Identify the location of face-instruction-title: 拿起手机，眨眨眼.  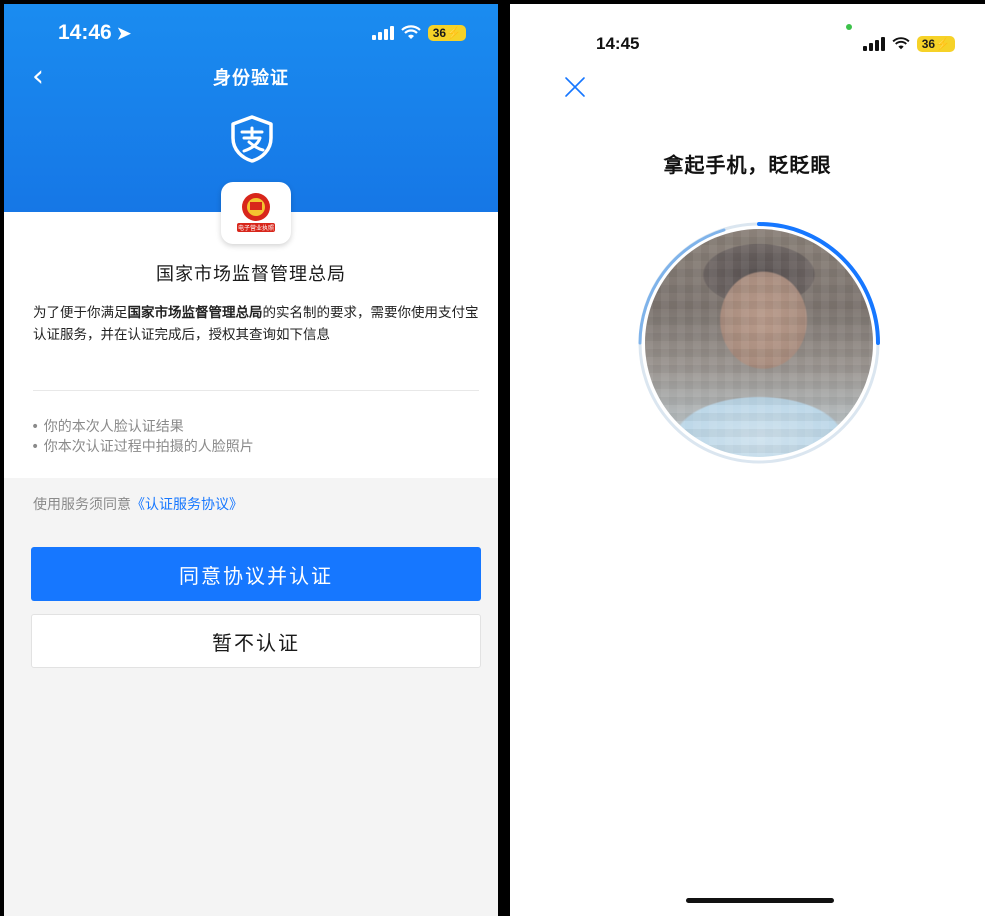
(747, 165).